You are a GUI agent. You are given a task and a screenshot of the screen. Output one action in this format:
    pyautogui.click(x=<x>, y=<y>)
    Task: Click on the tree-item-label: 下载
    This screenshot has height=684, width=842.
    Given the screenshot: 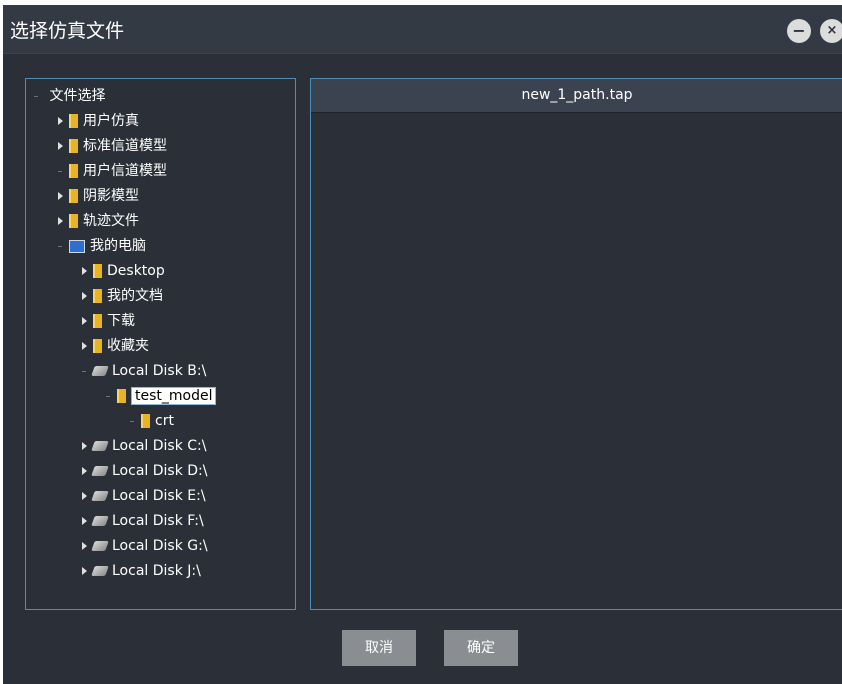 What is the action you would take?
    pyautogui.click(x=121, y=321)
    